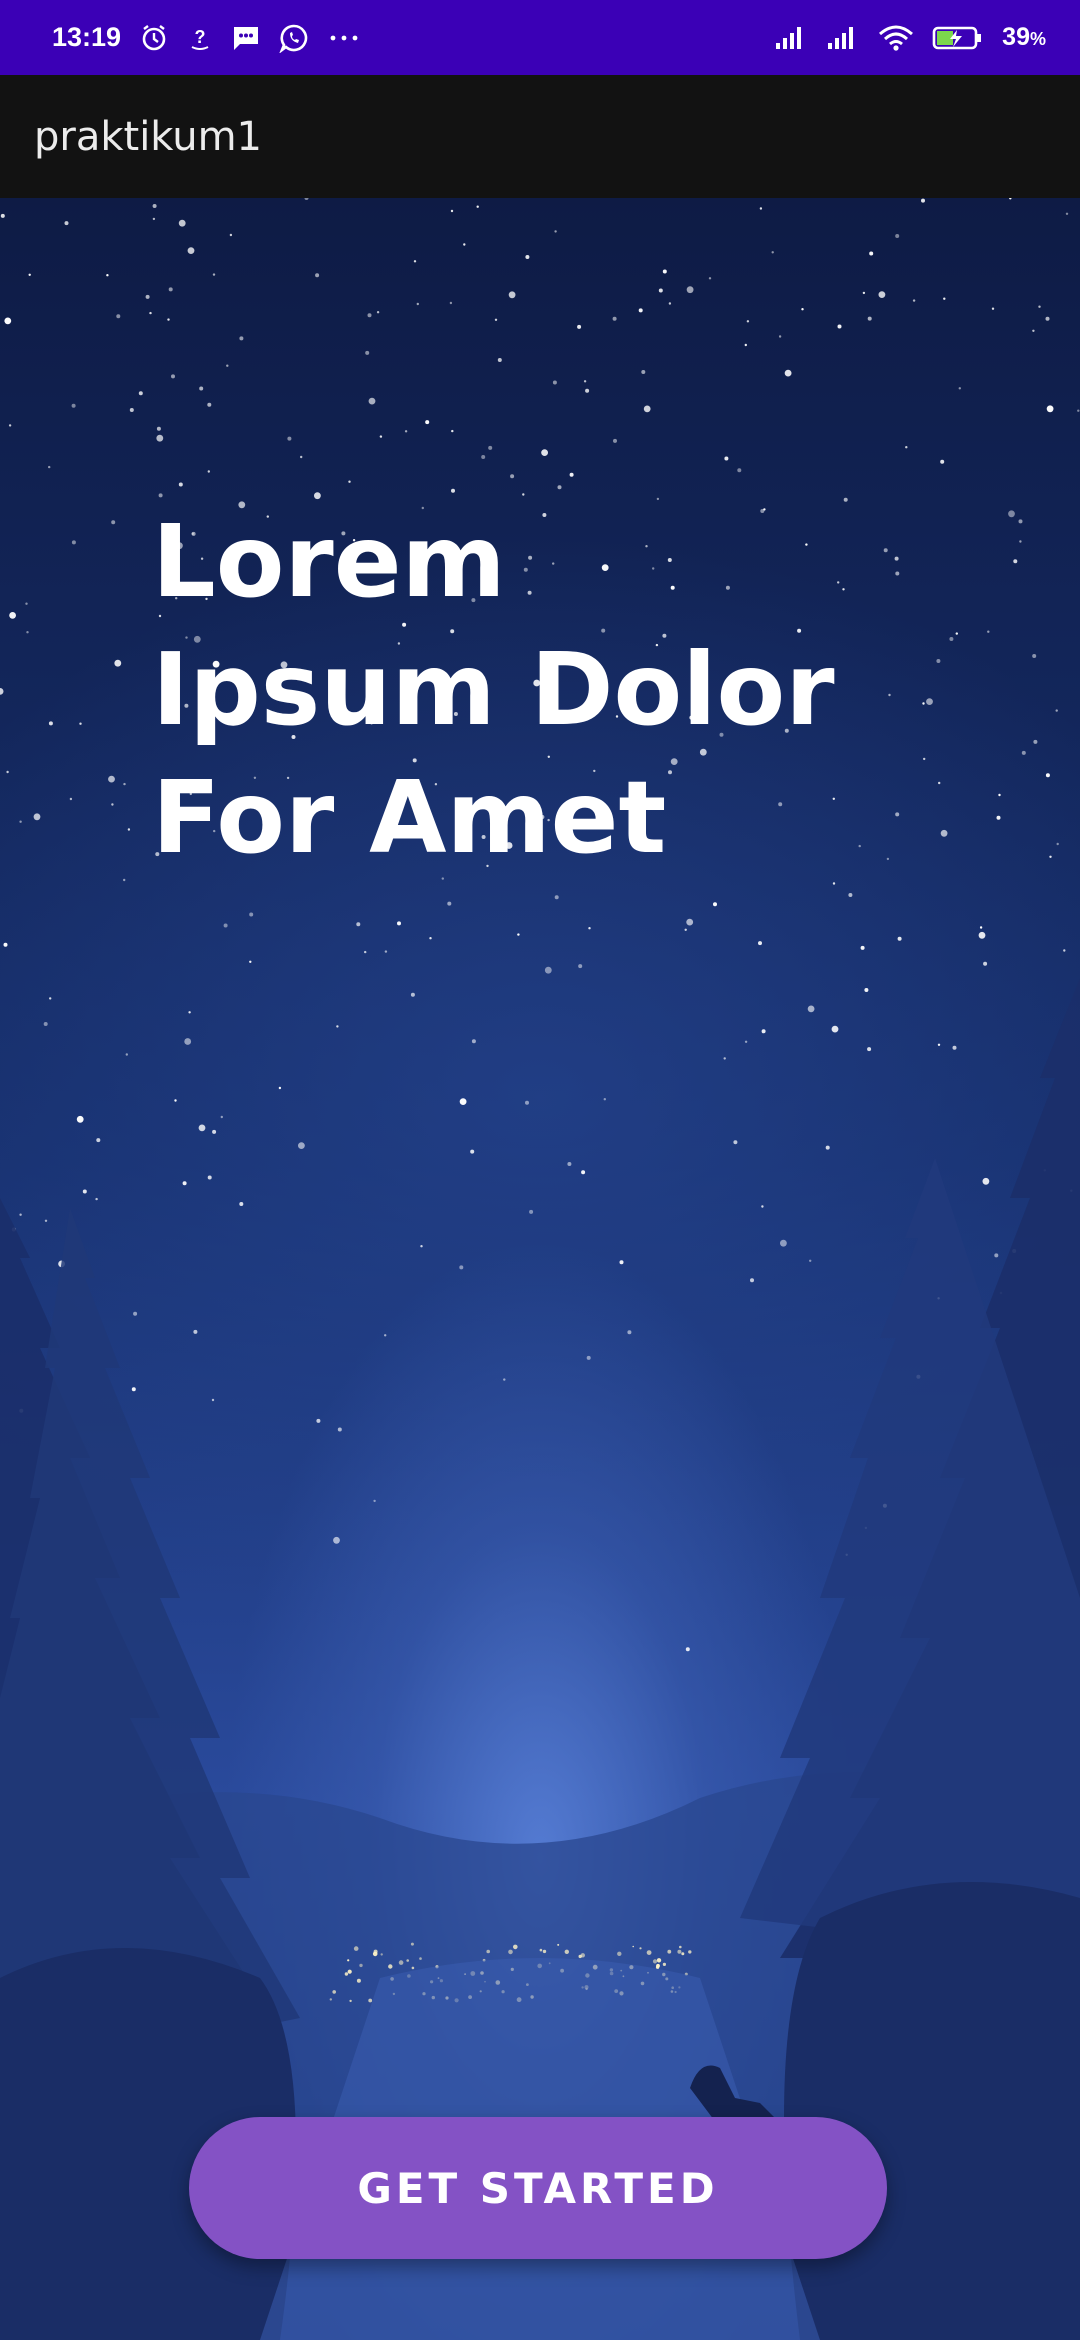  I want to click on app-bar: praktikum1, so click(540, 136).